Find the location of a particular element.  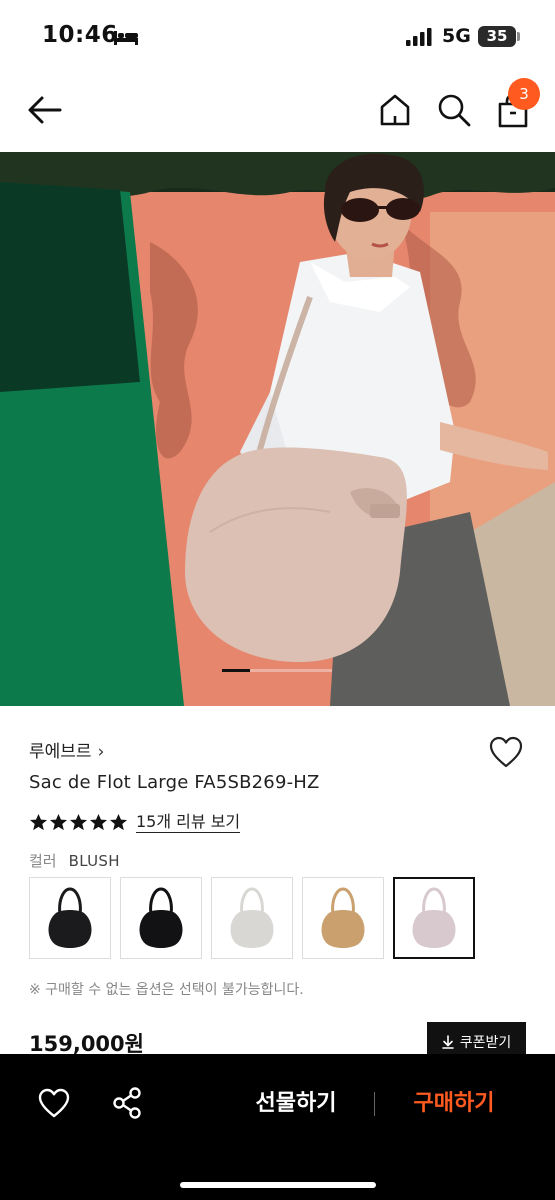

star-rating is located at coordinates (78, 822).